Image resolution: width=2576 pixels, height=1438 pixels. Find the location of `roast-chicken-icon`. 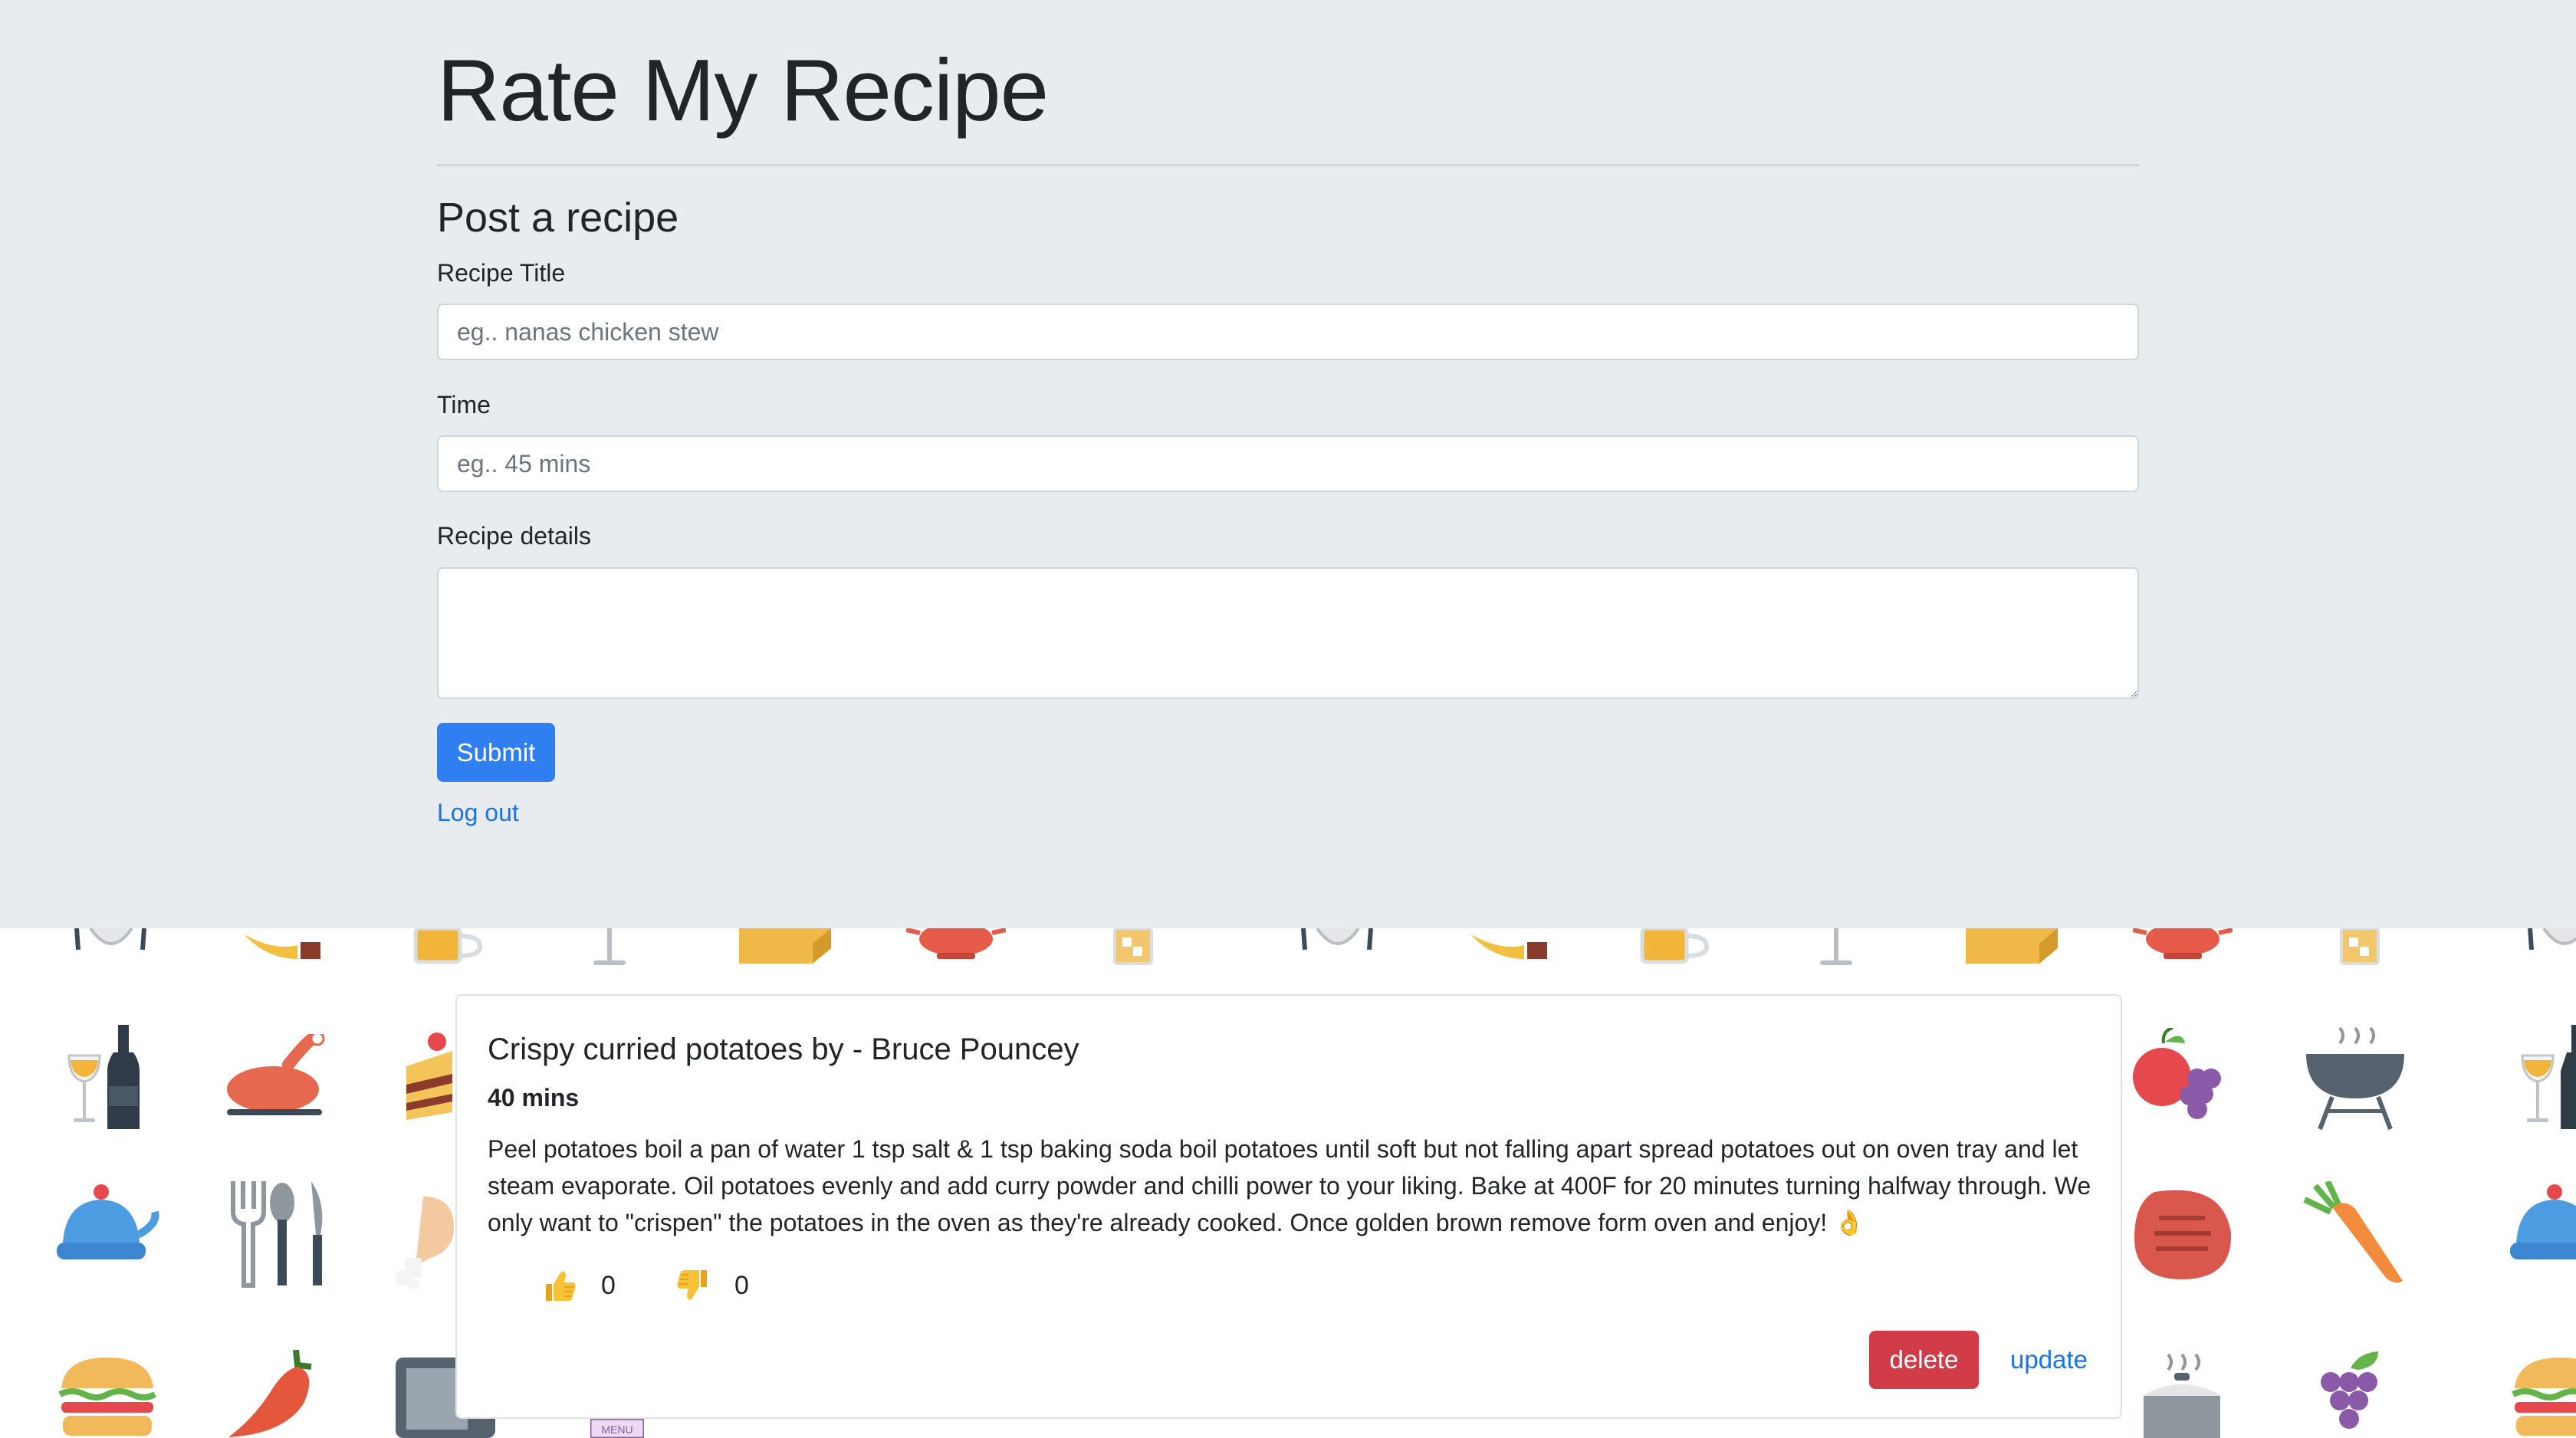

roast-chicken-icon is located at coordinates (276, 1074).